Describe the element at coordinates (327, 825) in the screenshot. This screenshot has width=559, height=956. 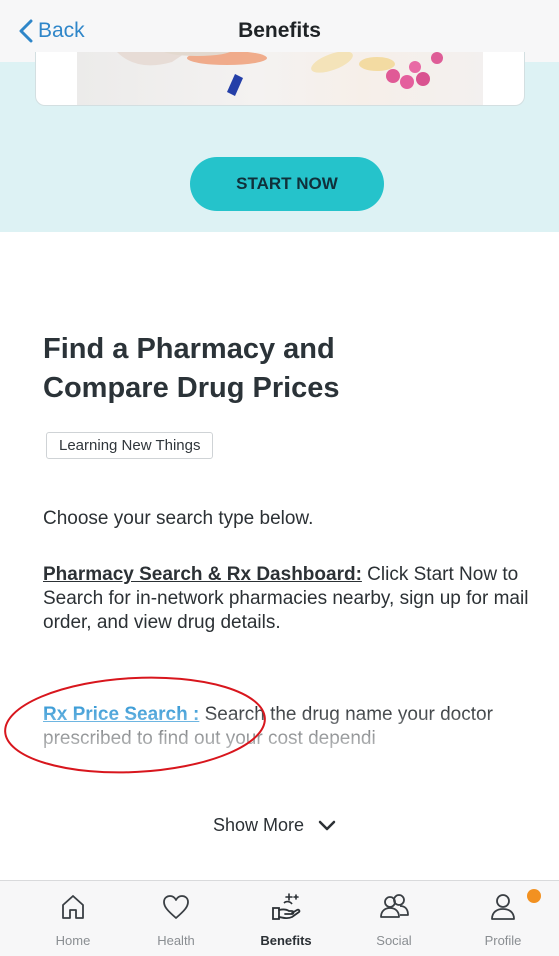
I see `chevron-down-icon` at that location.